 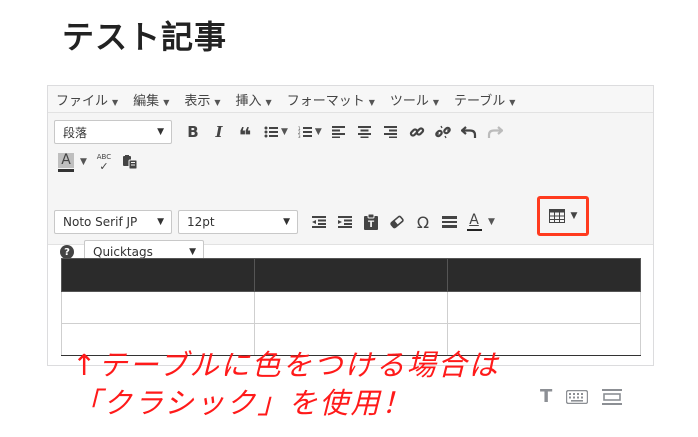 I want to click on undo-button, so click(x=469, y=132).